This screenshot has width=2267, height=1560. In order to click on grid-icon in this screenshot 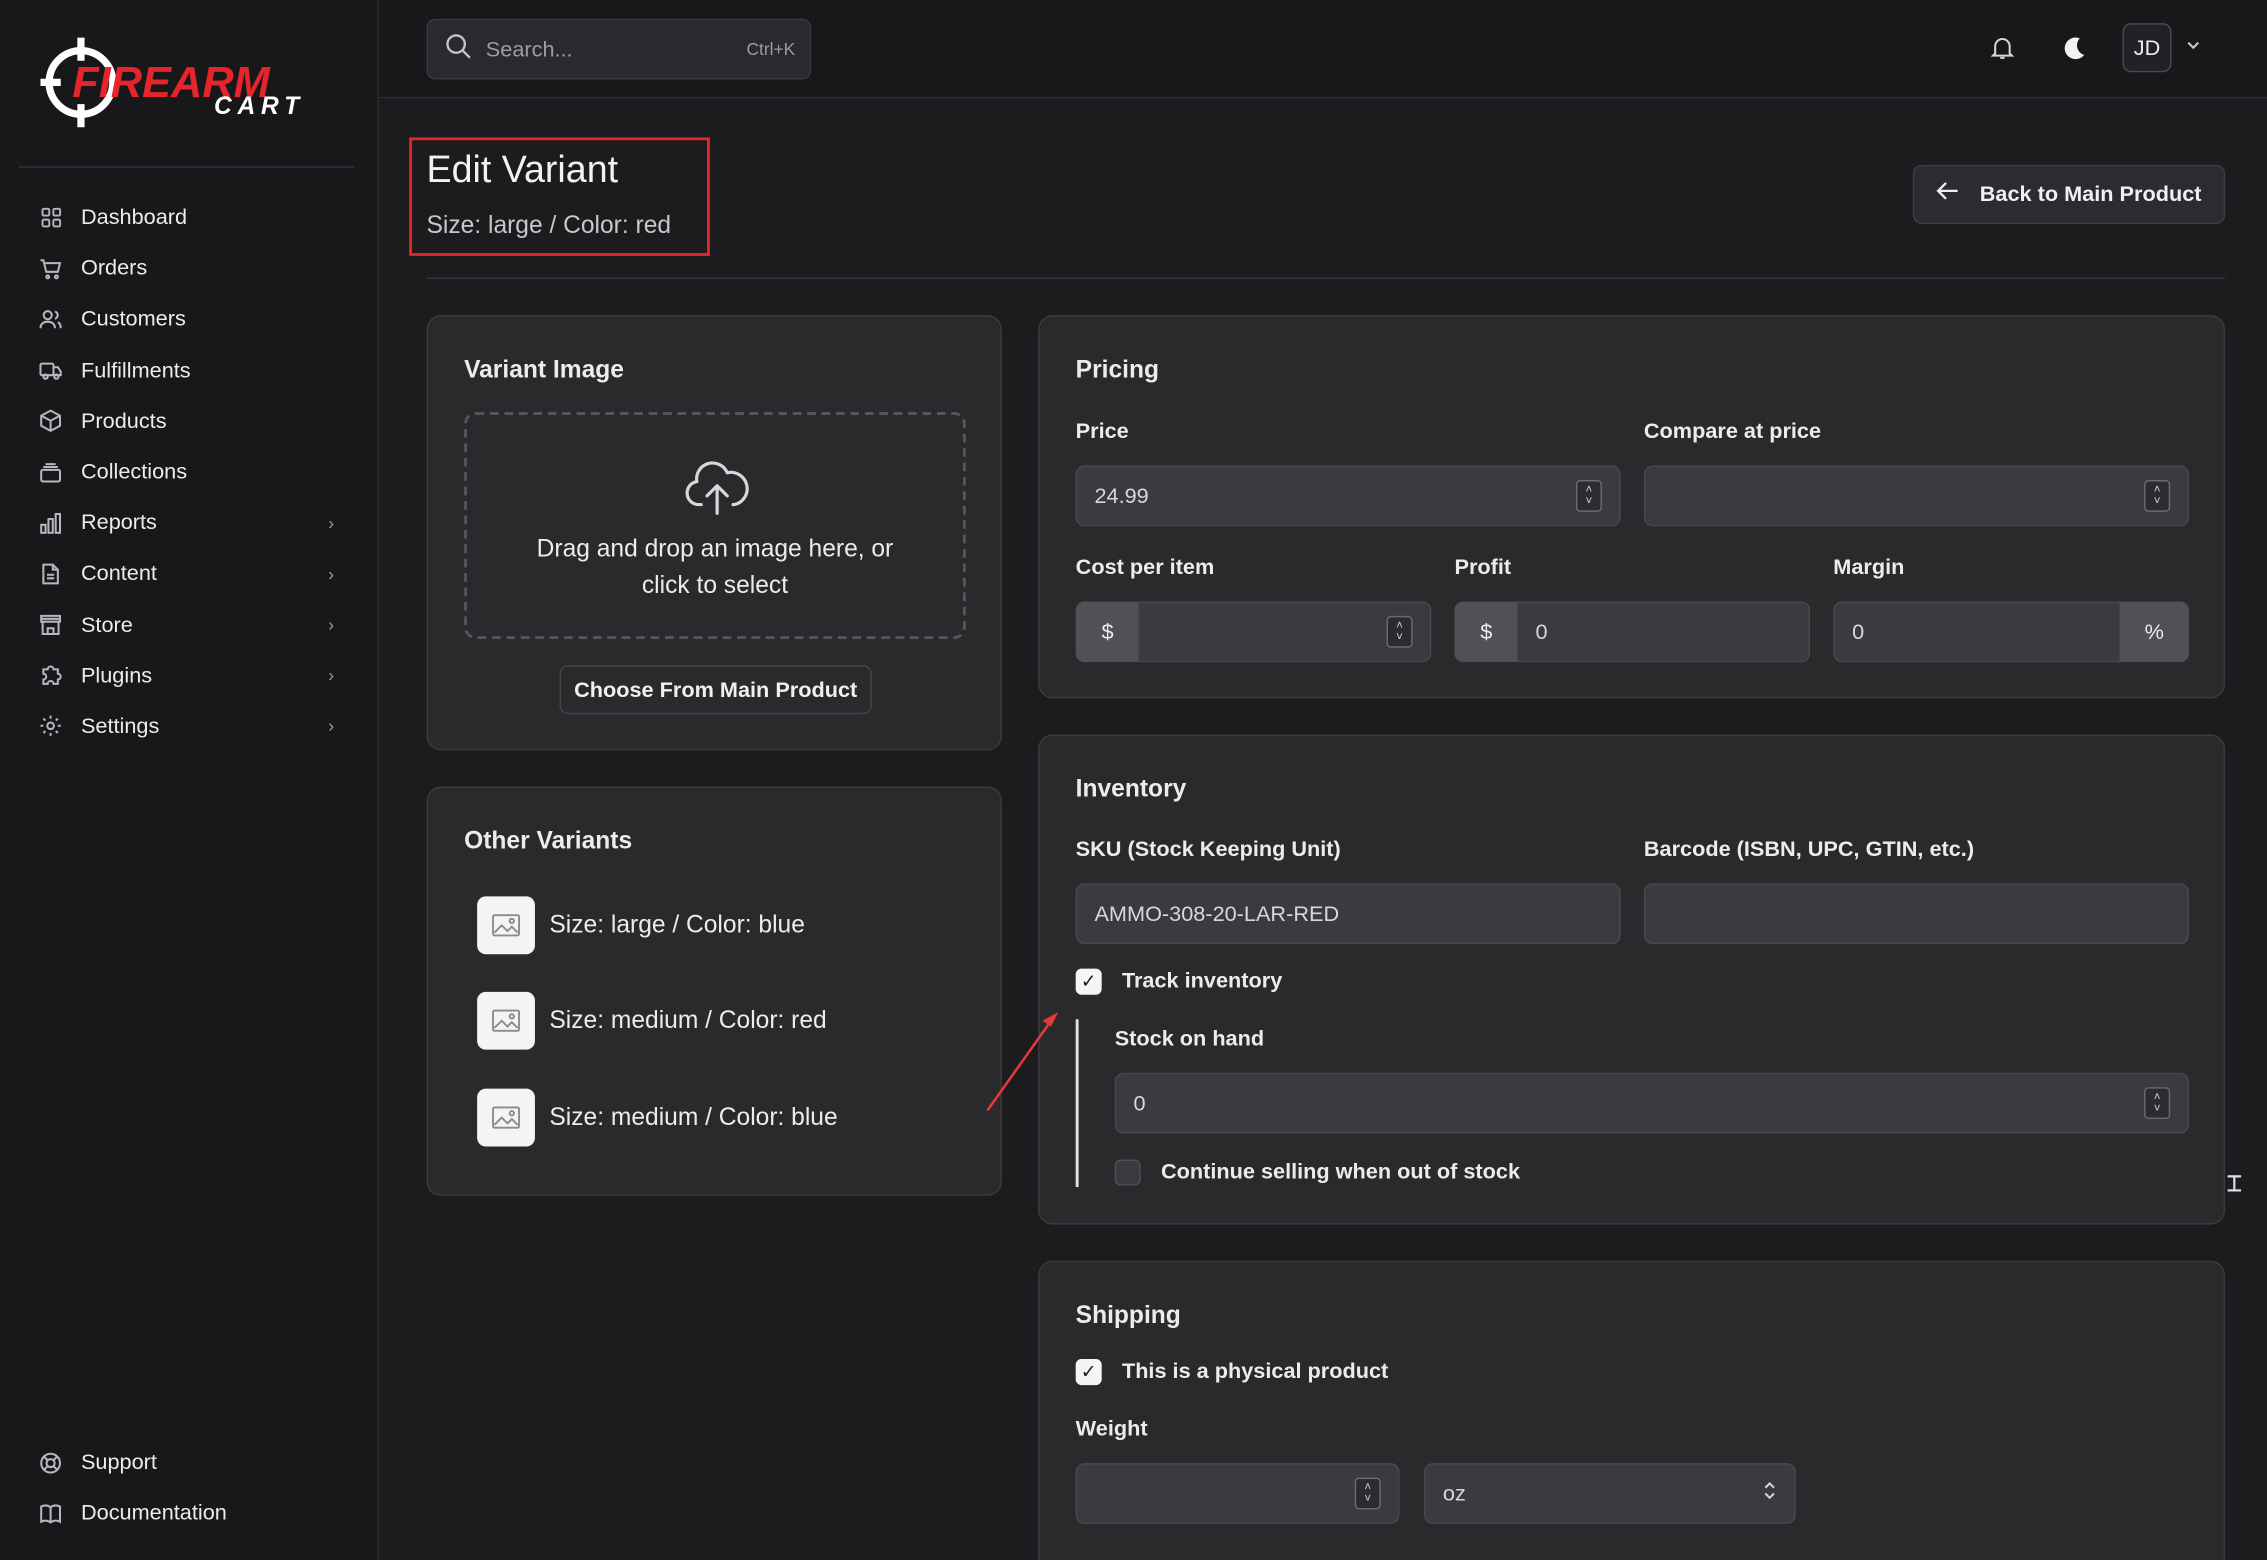, I will do `click(50, 217)`.